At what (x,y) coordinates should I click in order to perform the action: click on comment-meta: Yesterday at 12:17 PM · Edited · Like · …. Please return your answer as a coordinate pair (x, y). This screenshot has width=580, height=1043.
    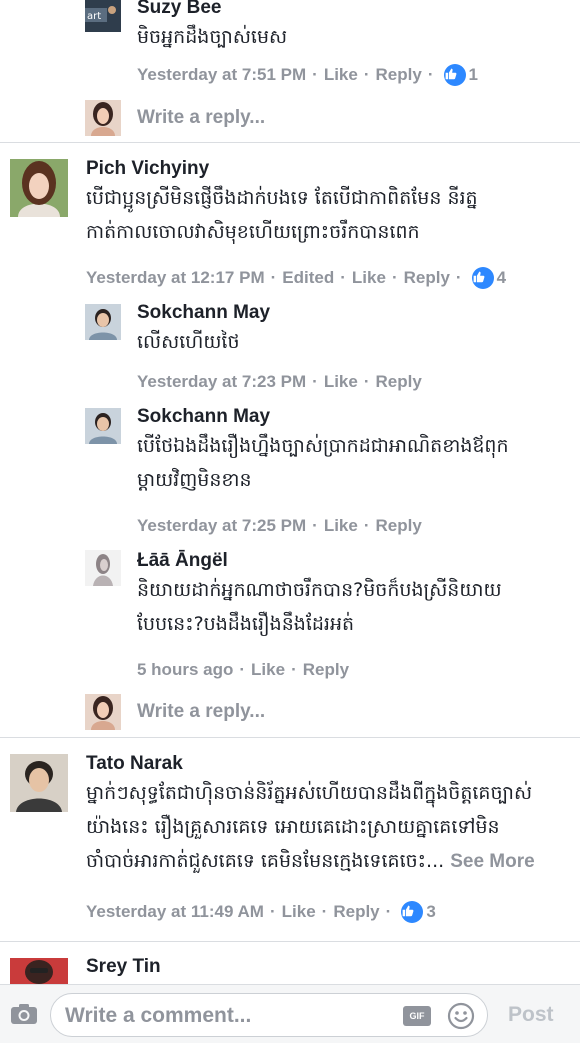
    Looking at the image, I should click on (296, 278).